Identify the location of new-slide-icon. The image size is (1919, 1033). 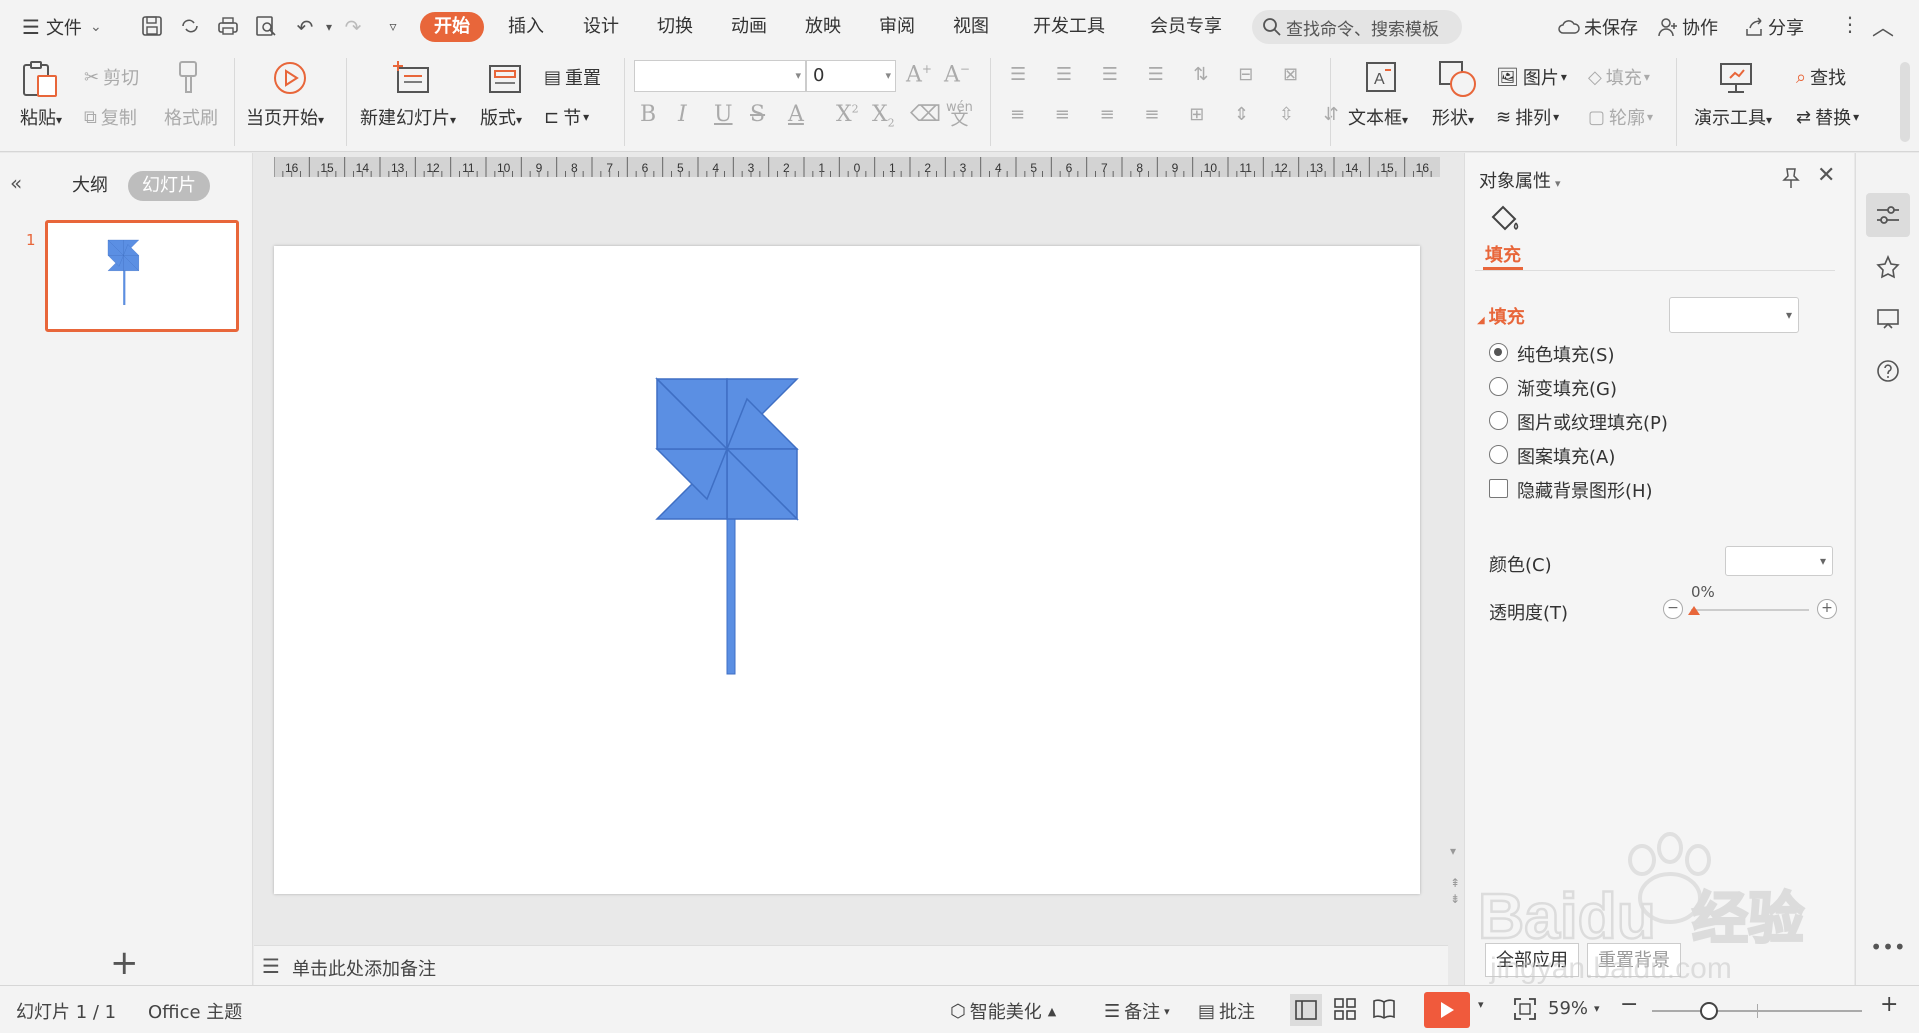
(412, 78).